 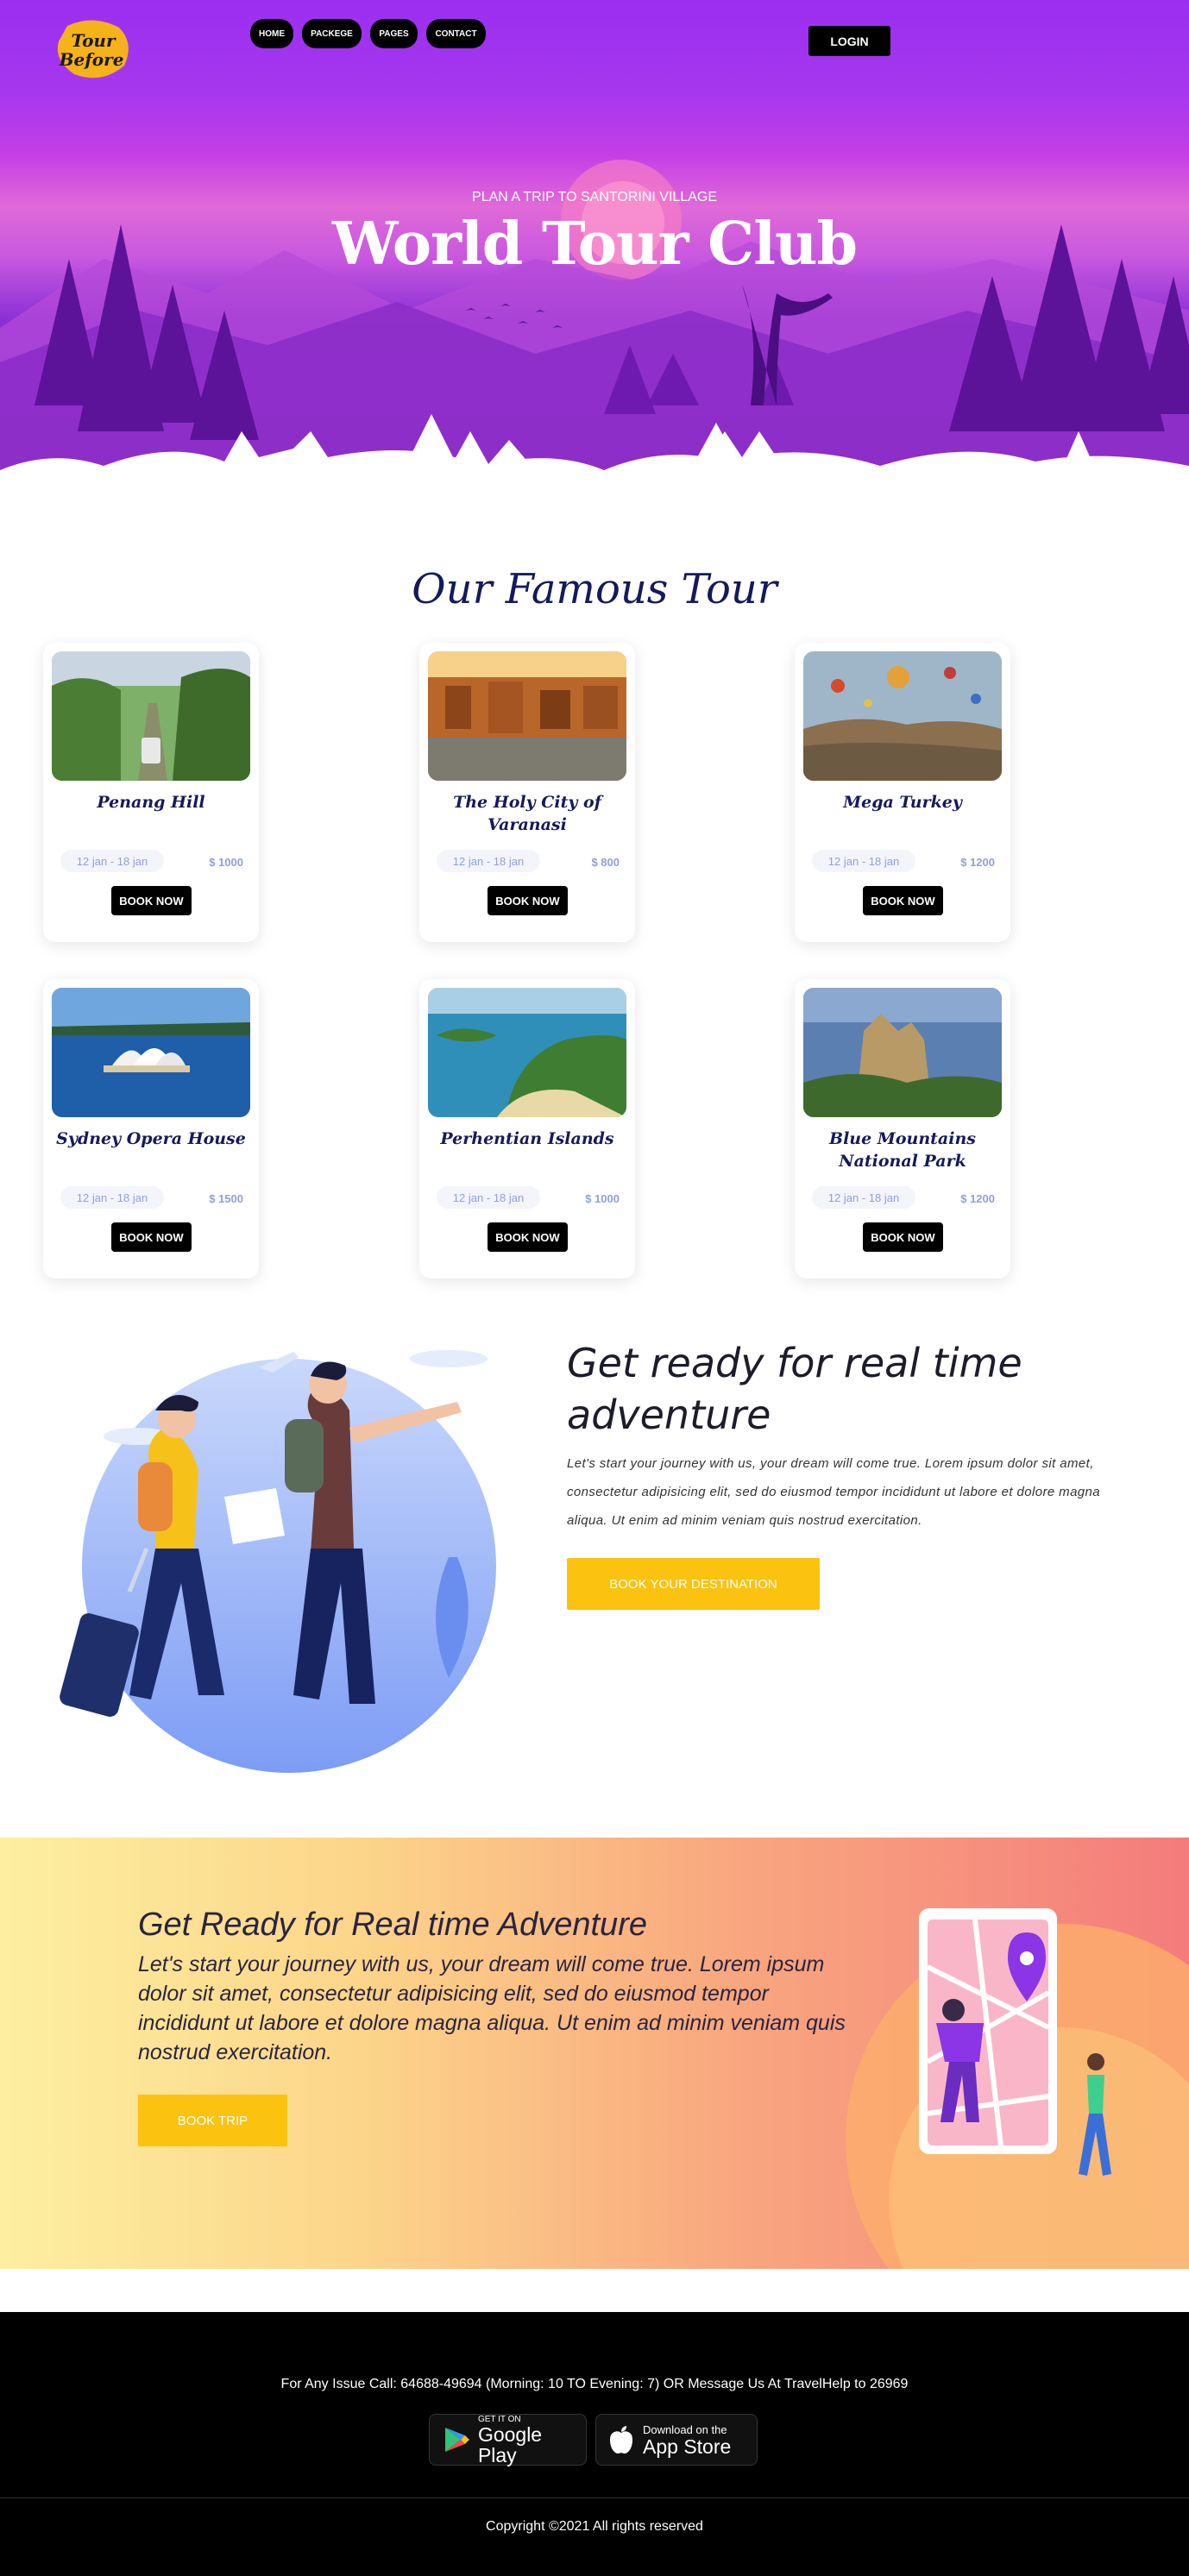 I want to click on tour-image-sydney-opera-house, so click(x=151, y=1052).